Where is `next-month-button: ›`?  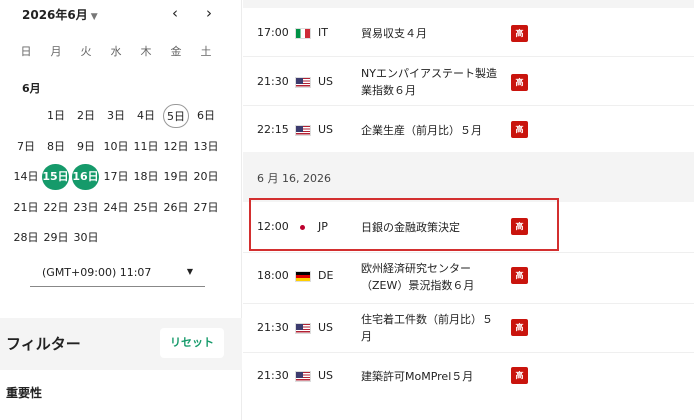 next-month-button: › is located at coordinates (209, 13).